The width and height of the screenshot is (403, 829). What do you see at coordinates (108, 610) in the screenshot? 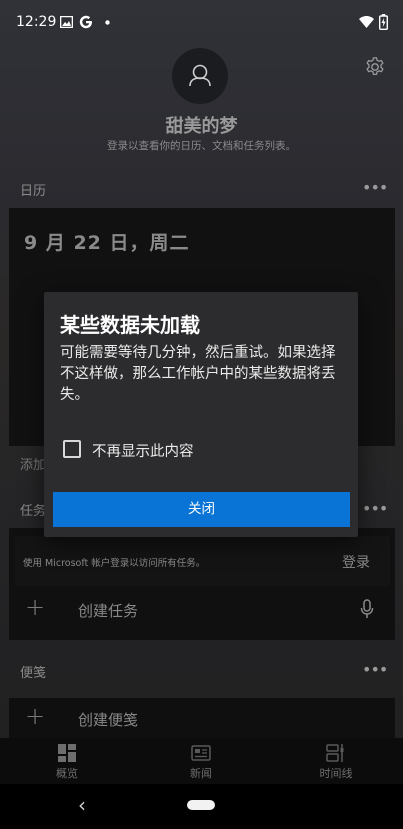
I see `create-task-input: 创建任务` at bounding box center [108, 610].